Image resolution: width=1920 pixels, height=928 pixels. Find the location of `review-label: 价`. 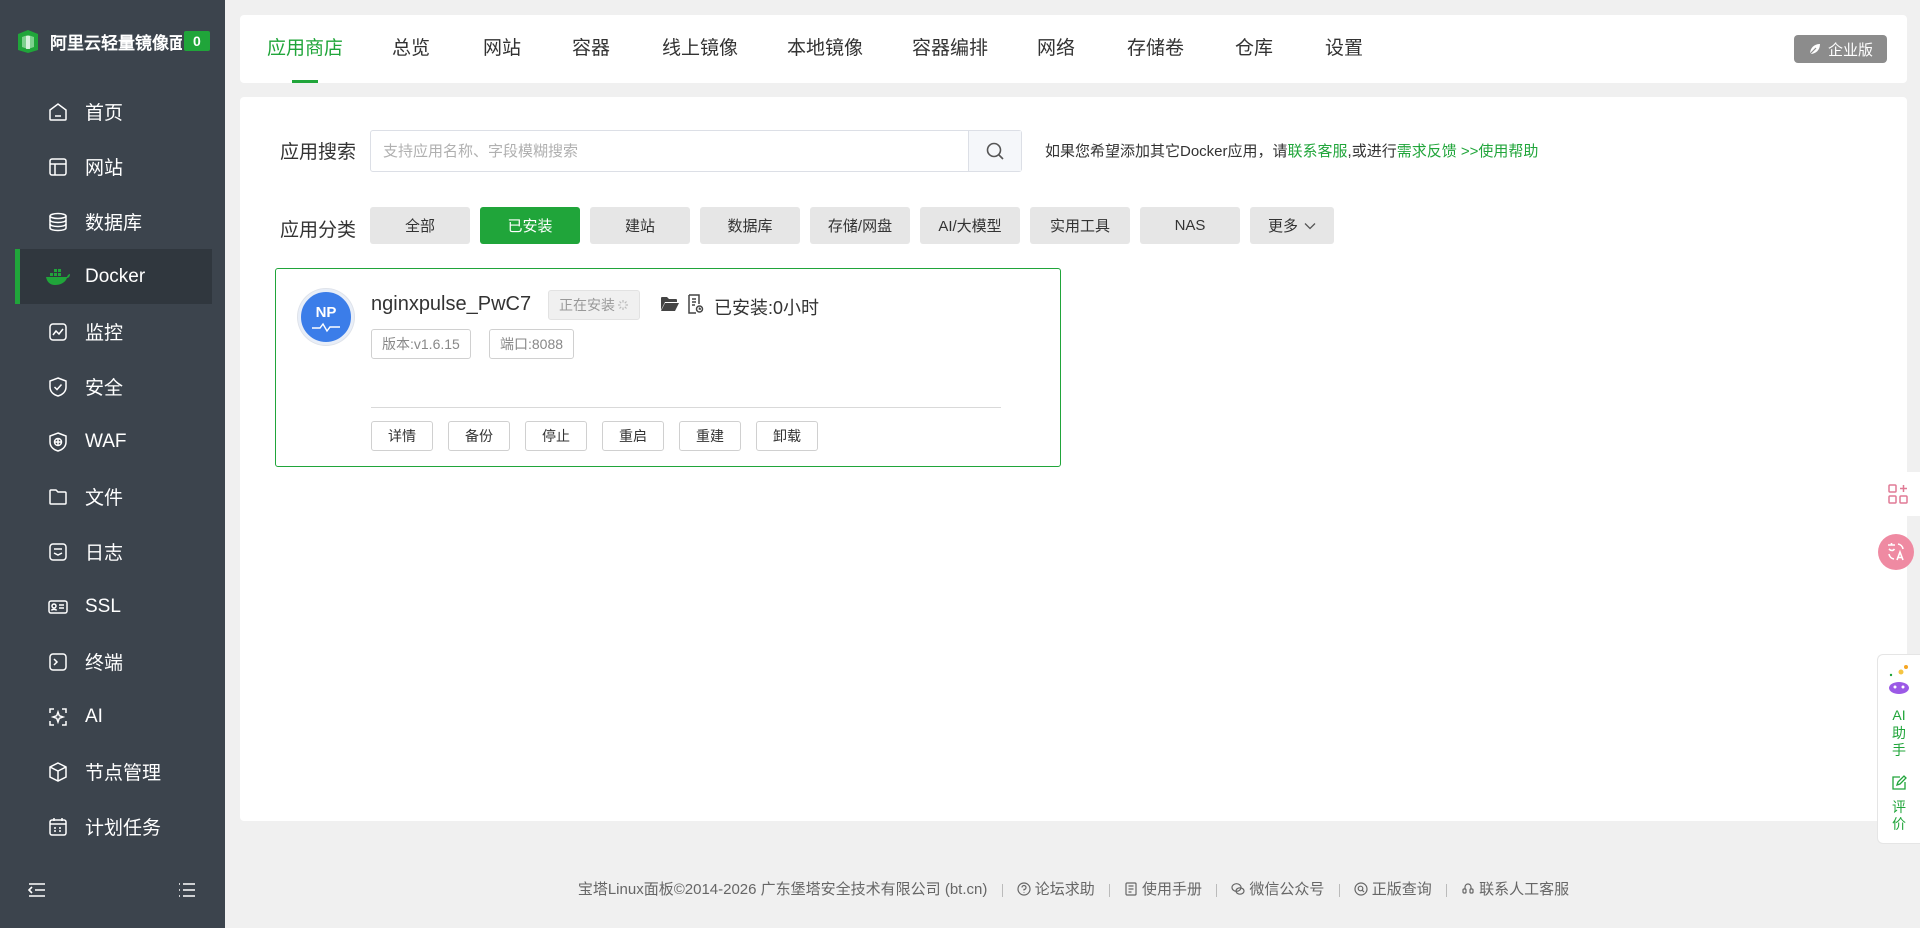

review-label: 价 is located at coordinates (1899, 824).